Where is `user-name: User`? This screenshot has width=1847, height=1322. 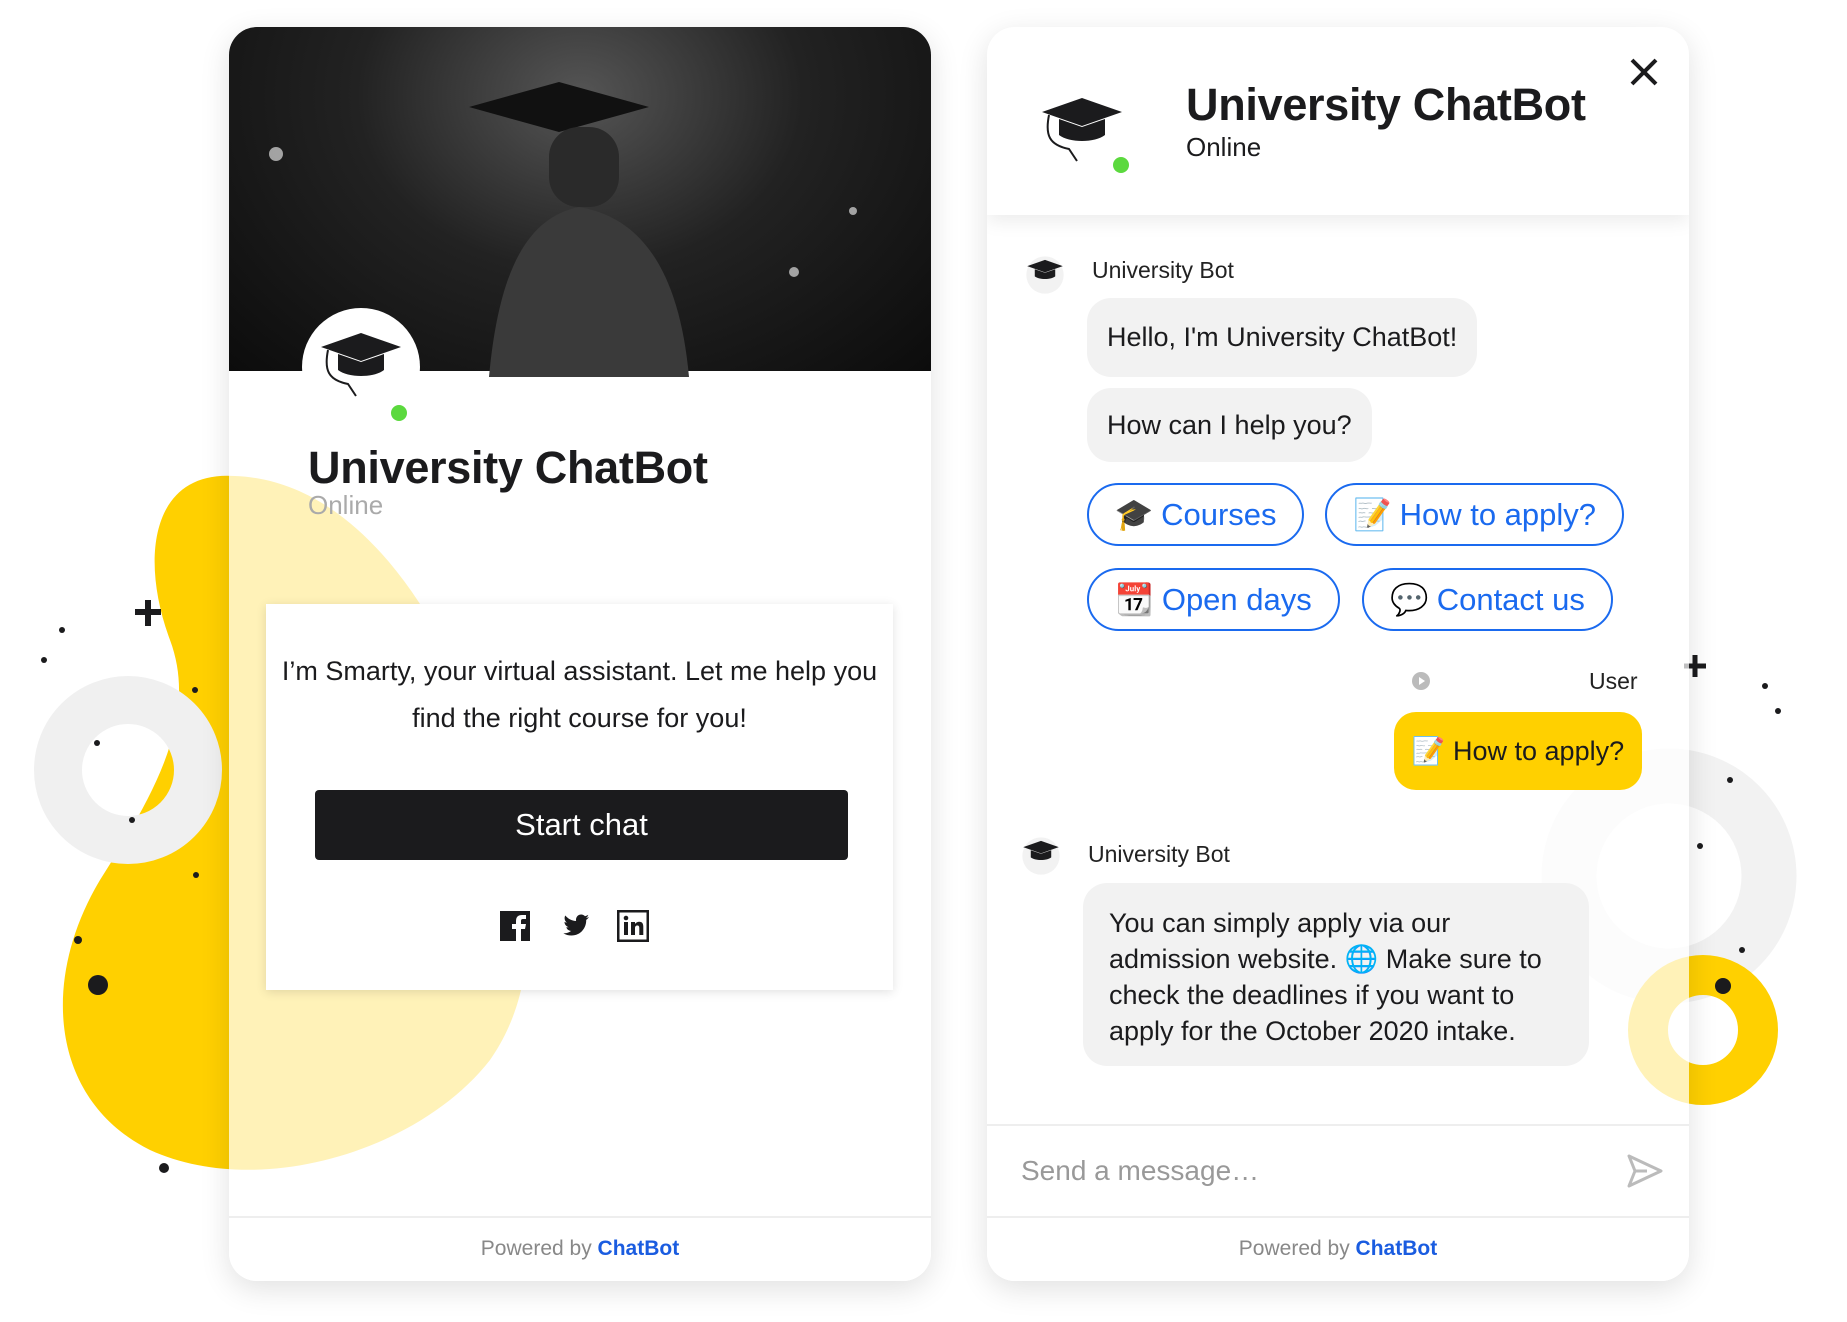
user-name: User is located at coordinates (1613, 681).